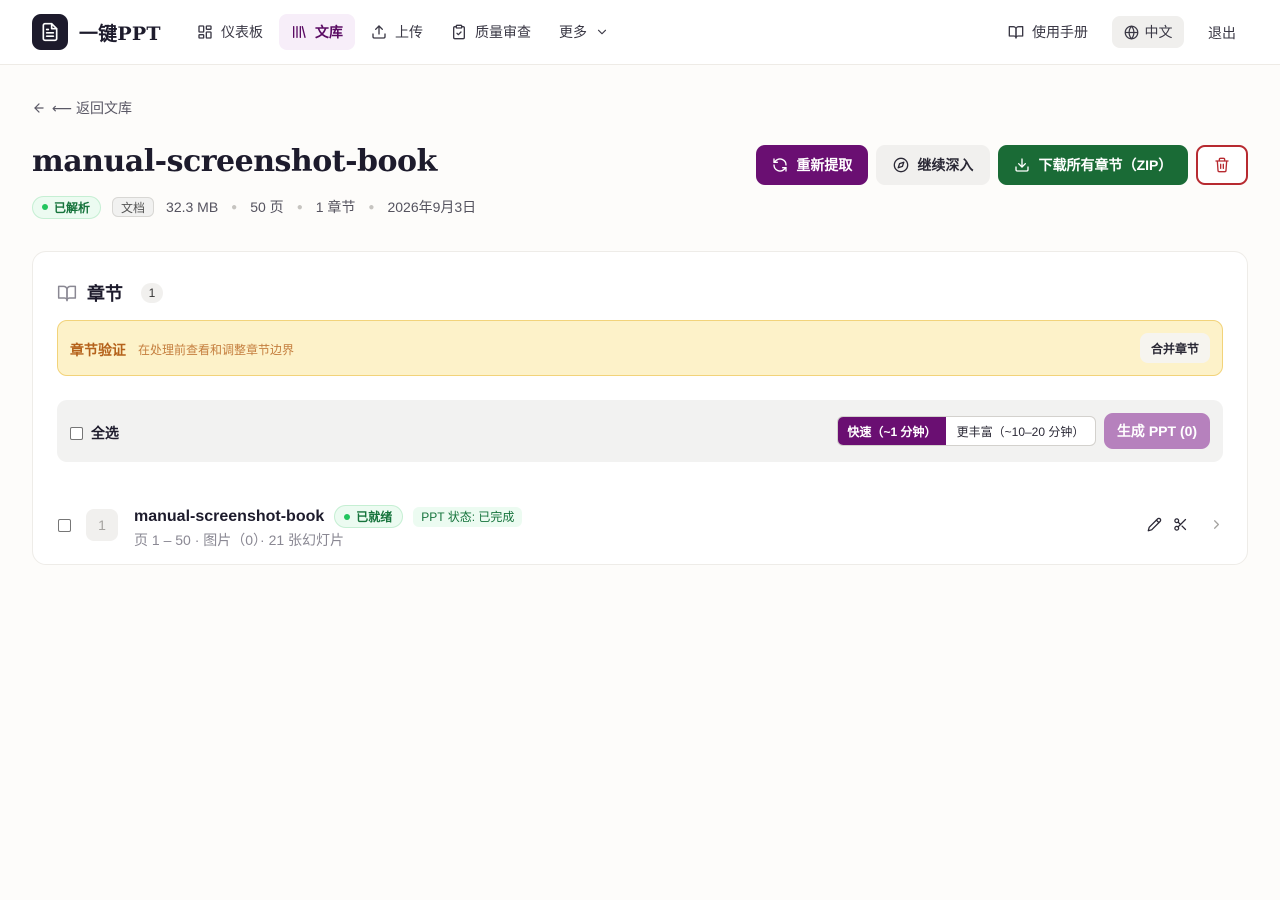 The image size is (1280, 900). Describe the element at coordinates (299, 32) in the screenshot. I see `library-icon` at that location.